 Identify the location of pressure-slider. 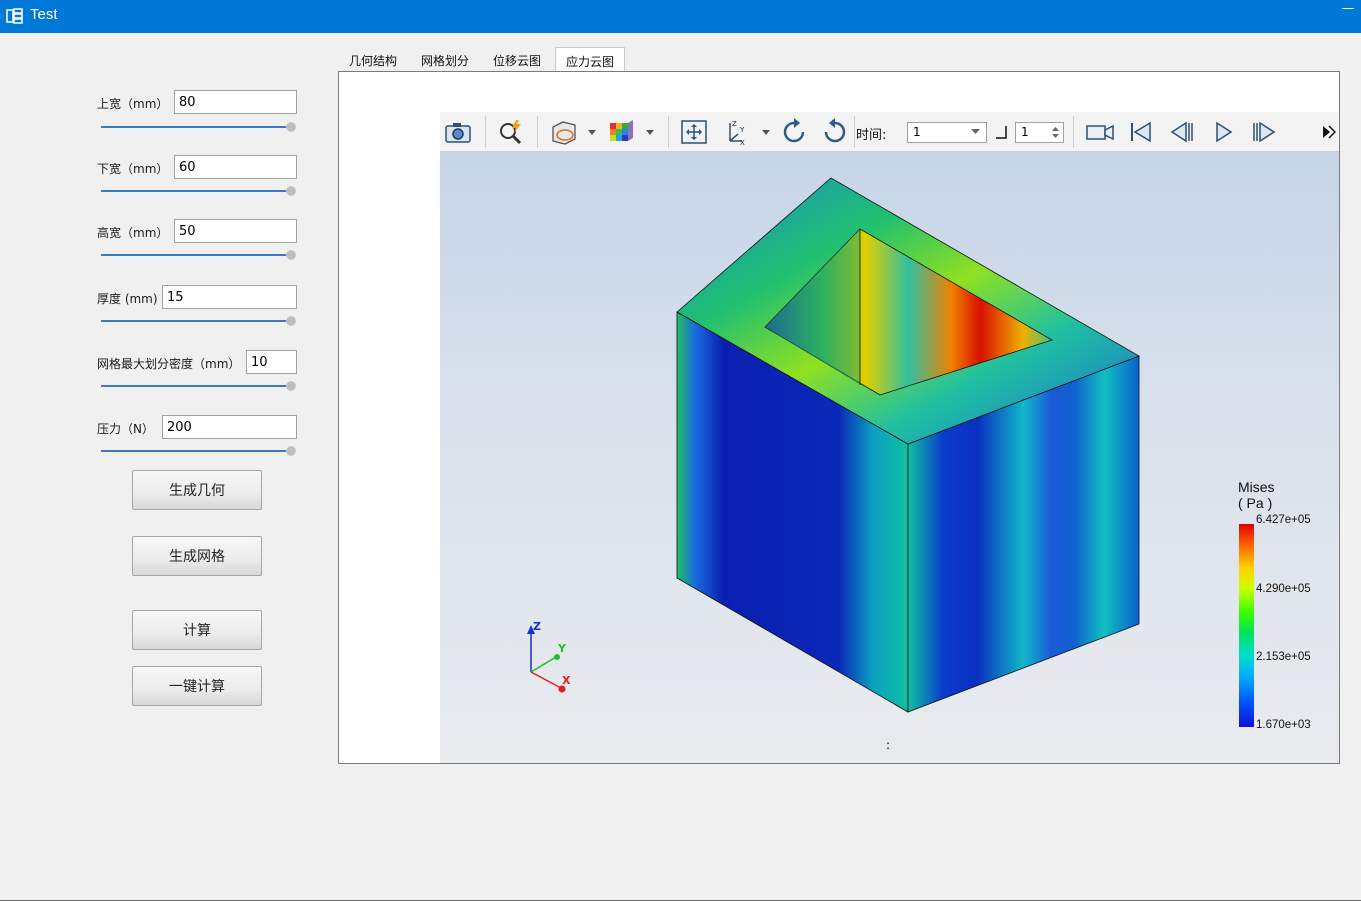
(195, 451).